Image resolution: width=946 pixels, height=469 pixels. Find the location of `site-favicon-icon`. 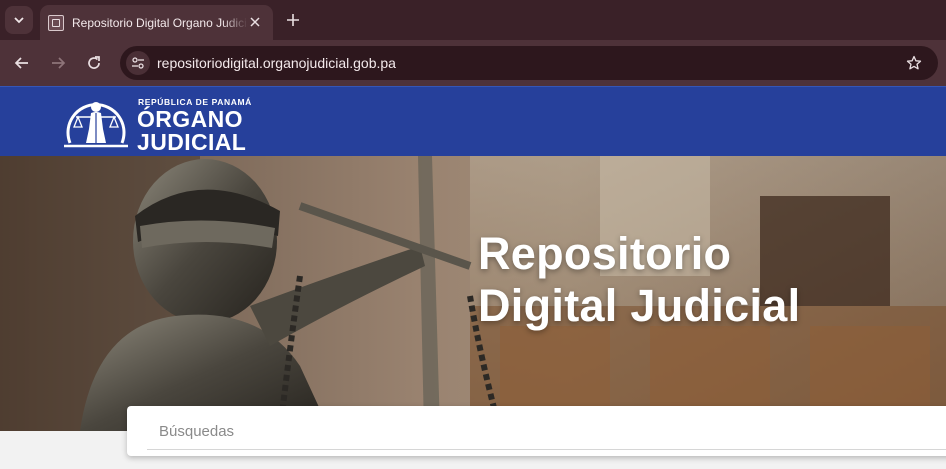

site-favicon-icon is located at coordinates (56, 22).